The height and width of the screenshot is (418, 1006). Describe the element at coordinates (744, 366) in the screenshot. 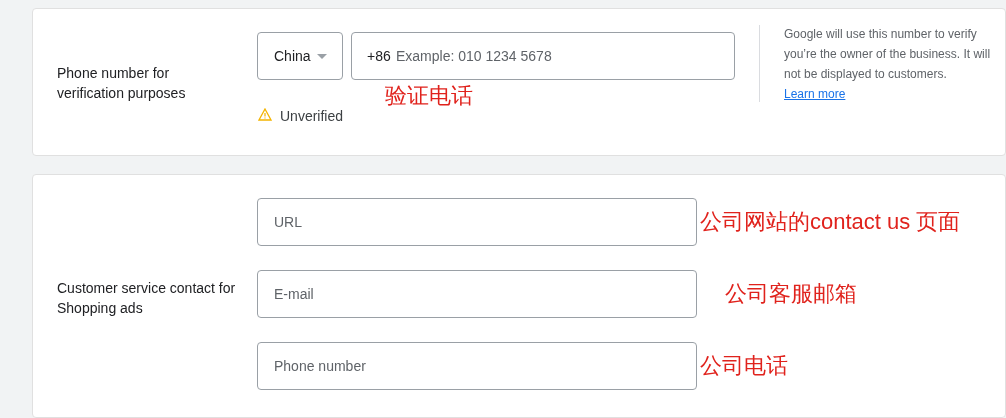

I see `annotation-text: 公司电话` at that location.